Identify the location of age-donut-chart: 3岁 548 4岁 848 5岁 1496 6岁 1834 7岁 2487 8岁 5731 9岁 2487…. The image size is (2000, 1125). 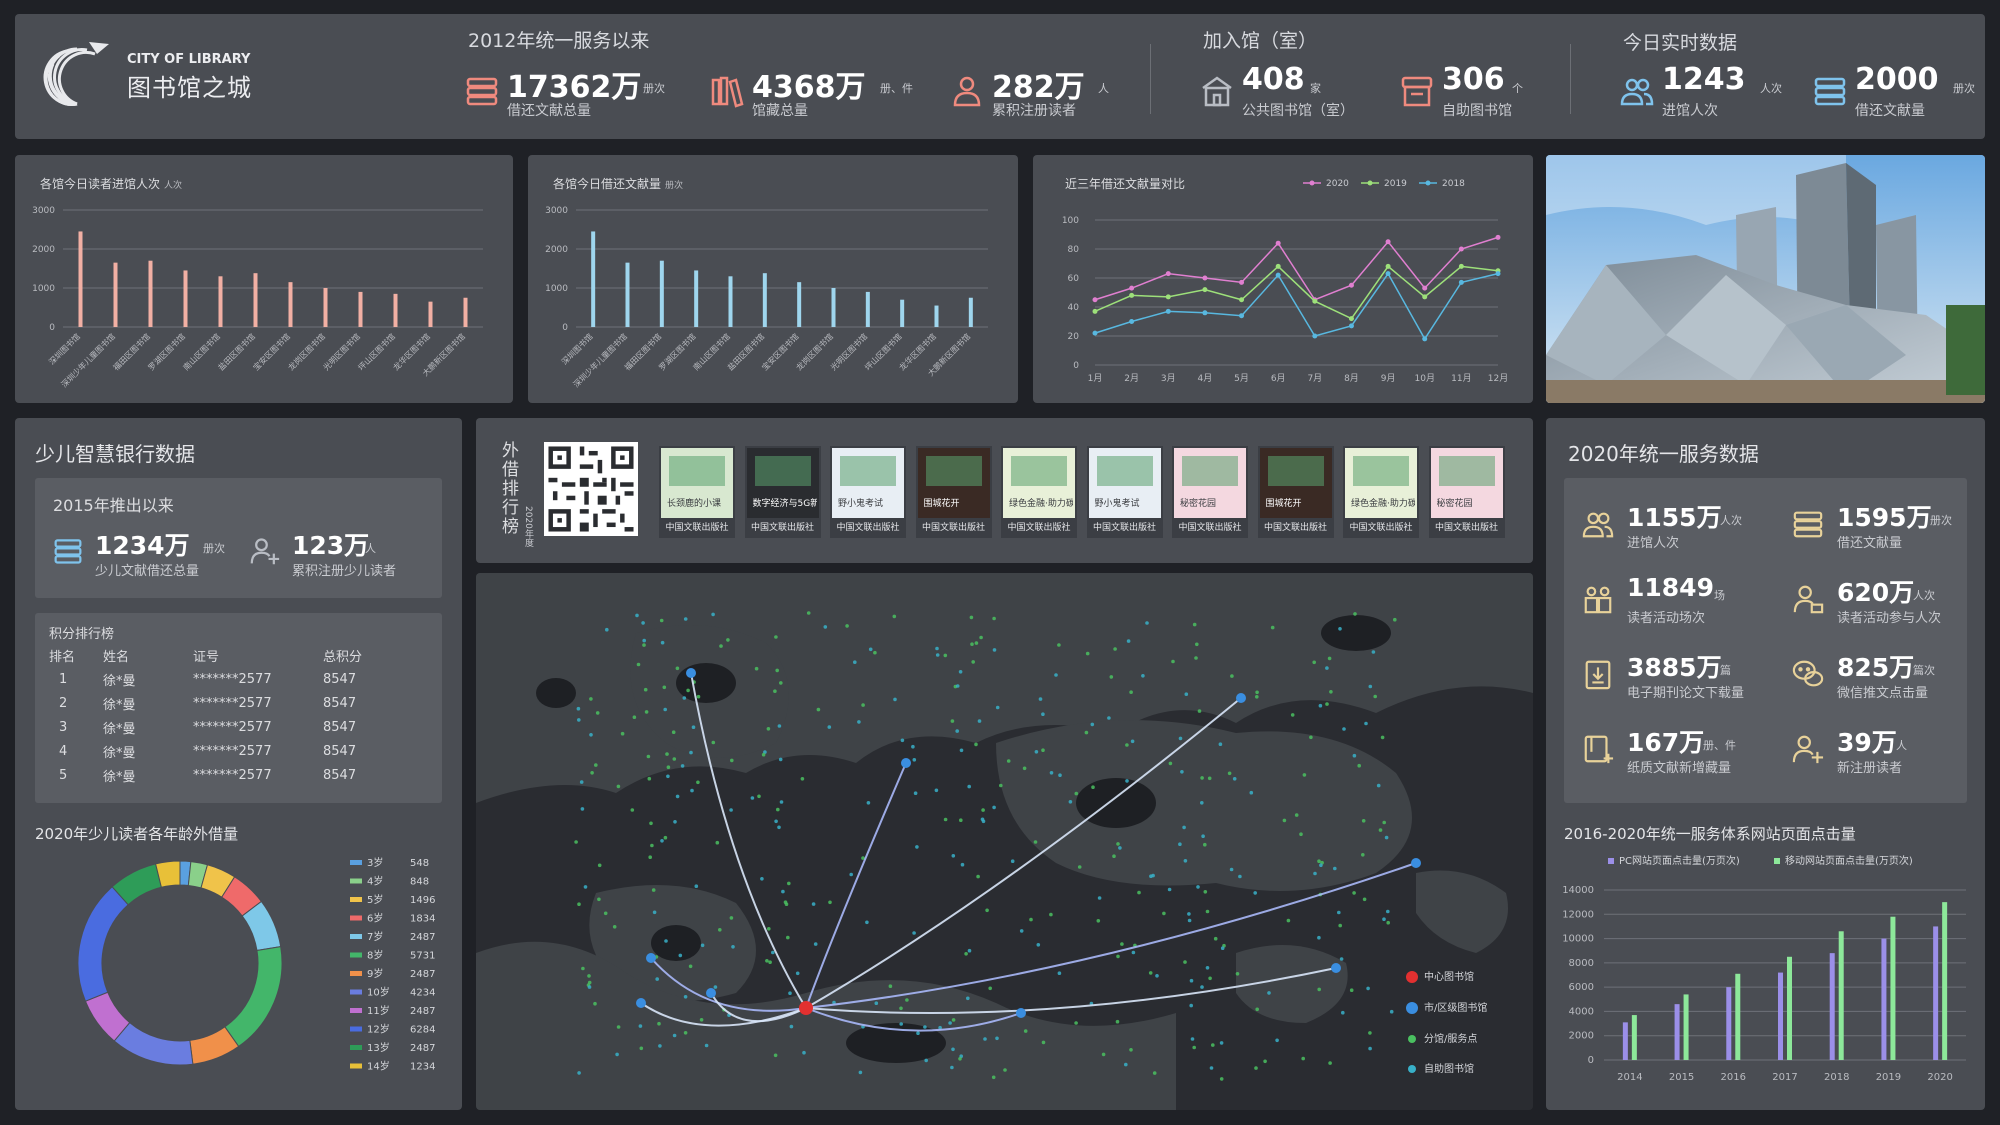
(256, 964).